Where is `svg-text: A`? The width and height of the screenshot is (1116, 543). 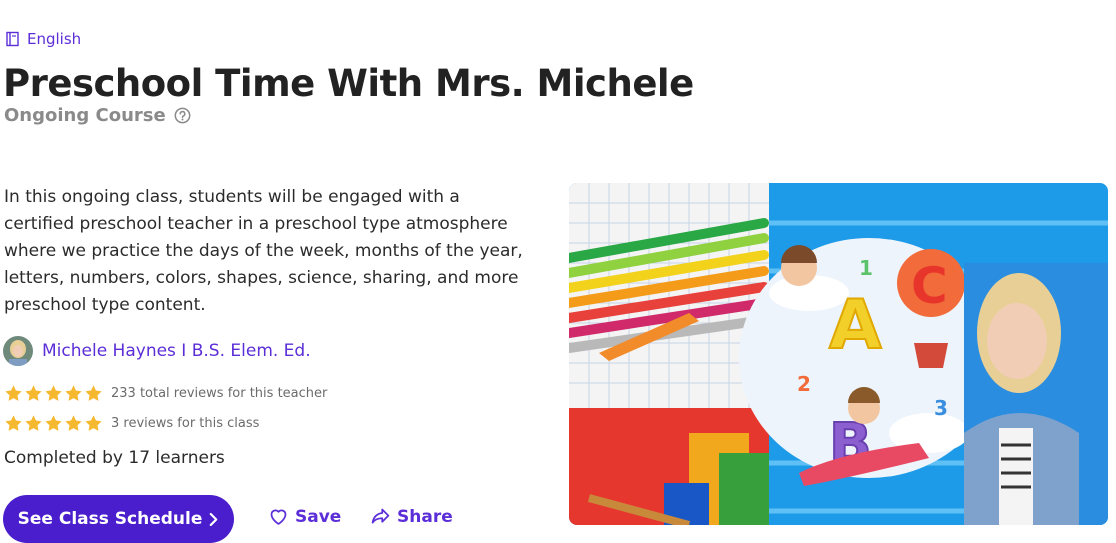 svg-text: A is located at coordinates (855, 325).